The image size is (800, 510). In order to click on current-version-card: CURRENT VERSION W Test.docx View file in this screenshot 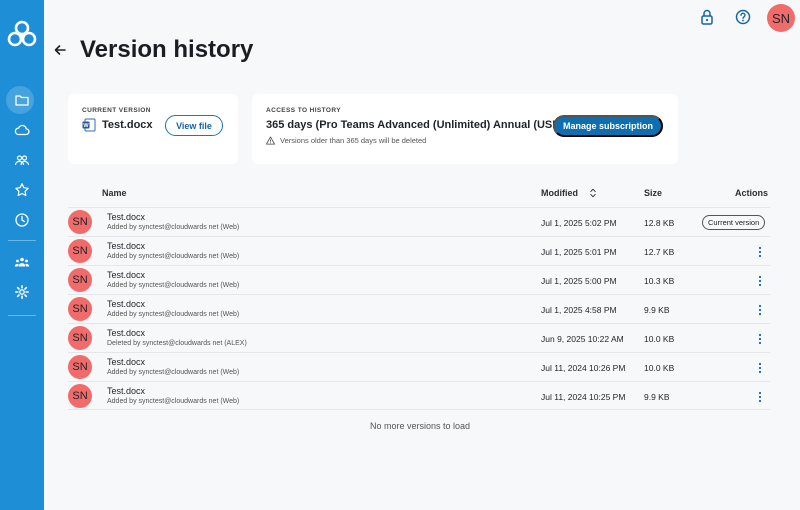, I will do `click(153, 129)`.